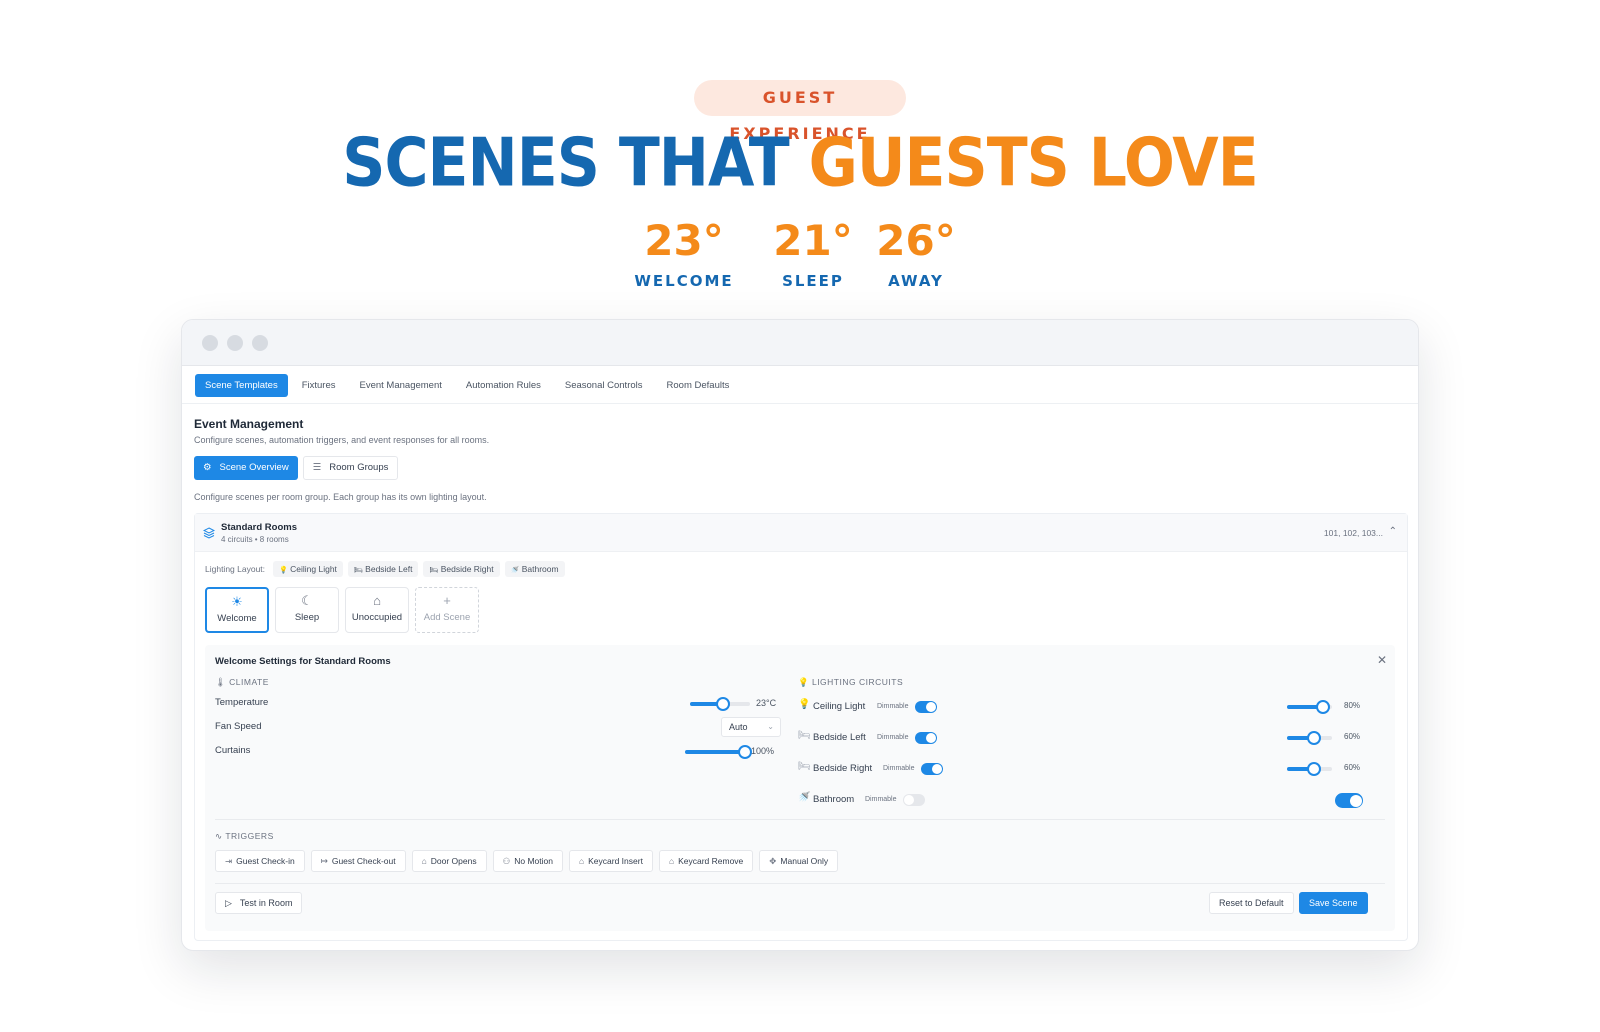  I want to click on section-title: Event Management, so click(249, 424).